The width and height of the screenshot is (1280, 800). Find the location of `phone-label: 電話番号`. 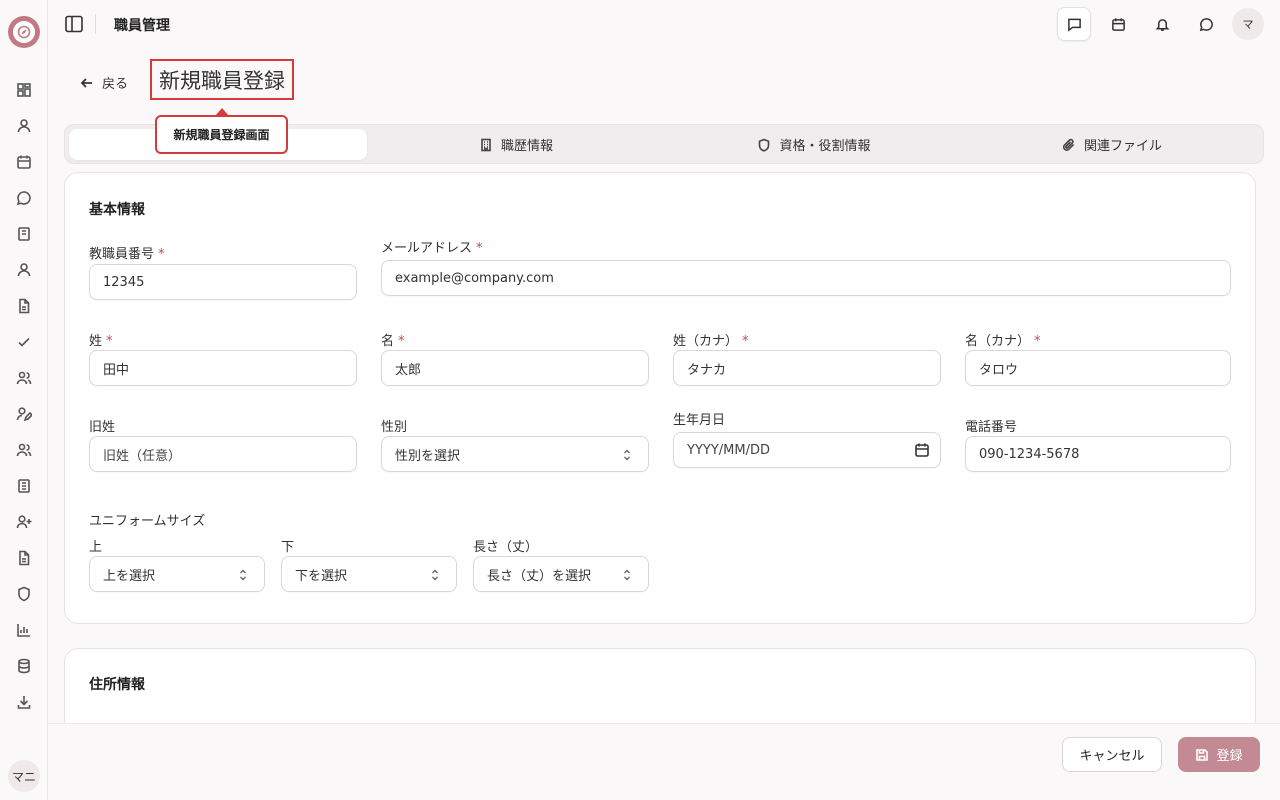

phone-label: 電話番号 is located at coordinates (991, 427).